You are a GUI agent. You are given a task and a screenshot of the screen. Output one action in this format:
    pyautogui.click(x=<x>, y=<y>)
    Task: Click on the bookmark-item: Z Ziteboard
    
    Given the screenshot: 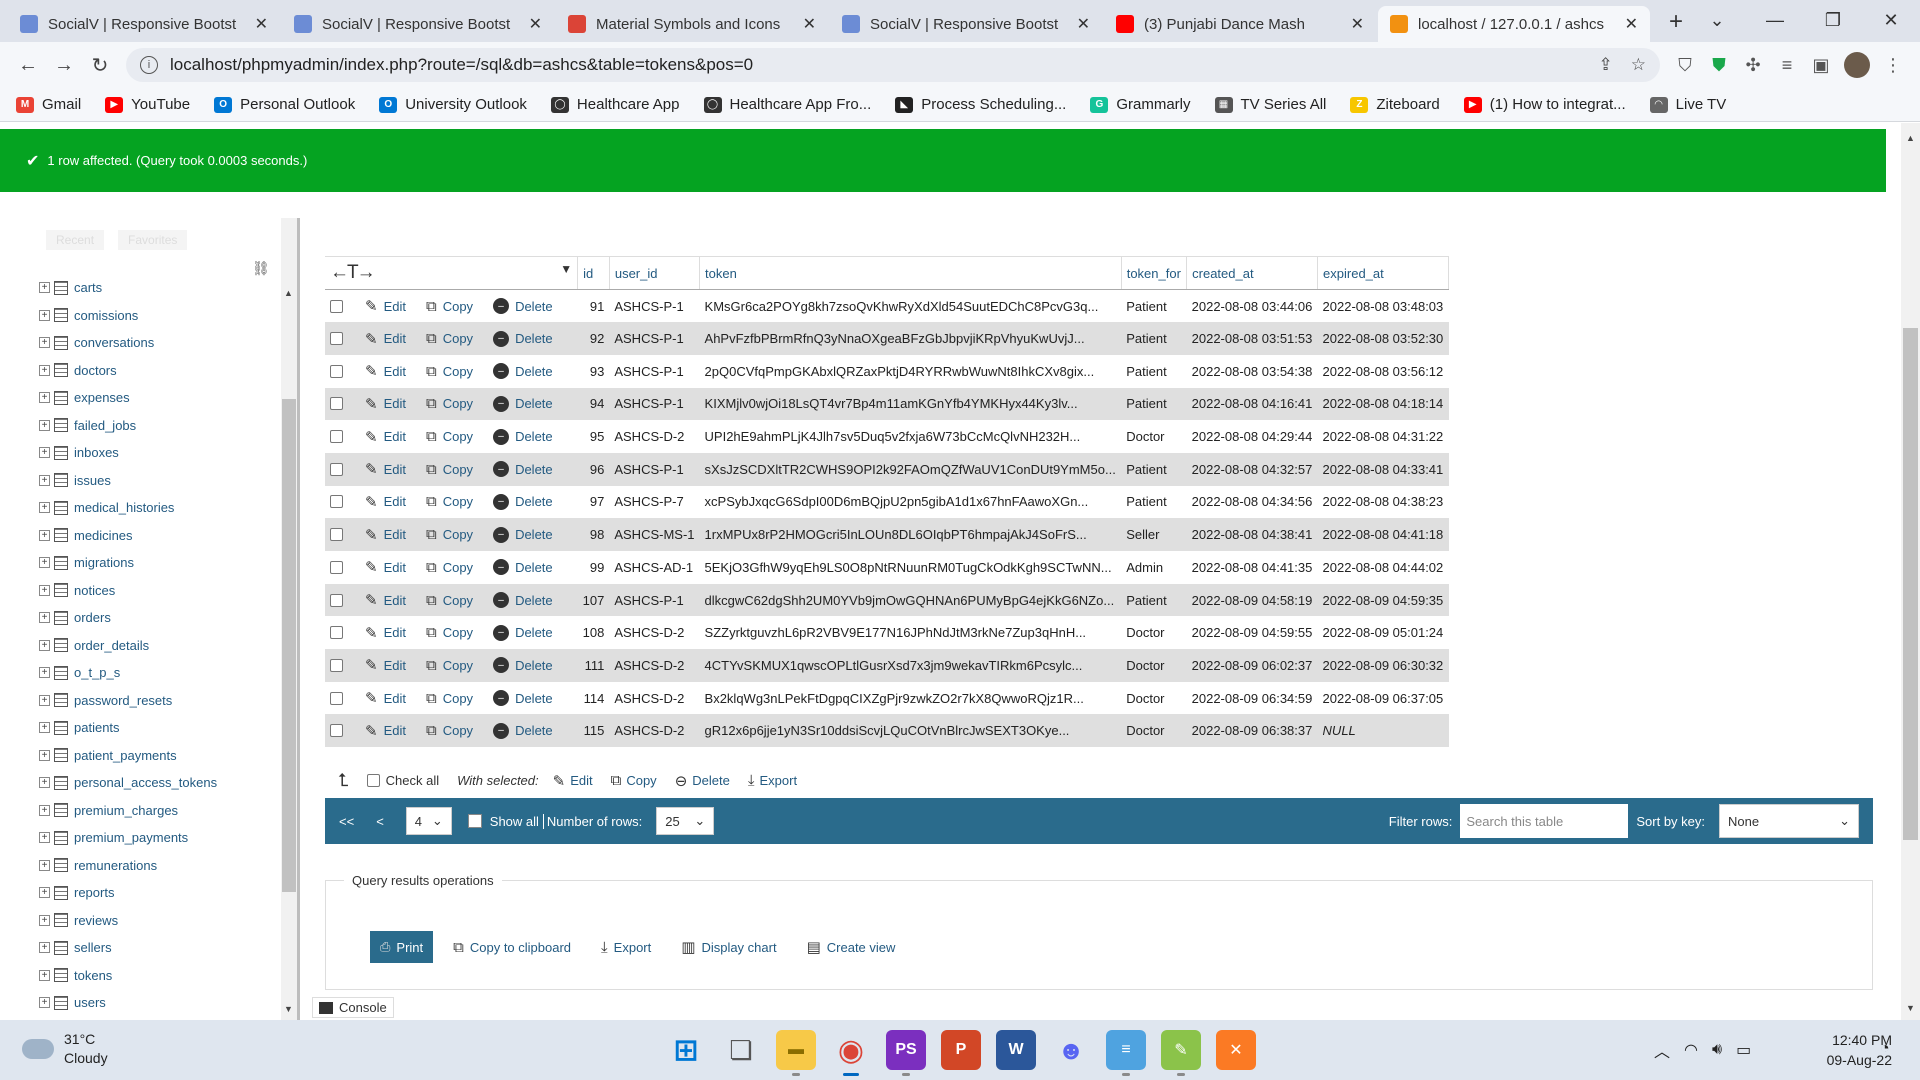 What is the action you would take?
    pyautogui.click(x=1395, y=104)
    